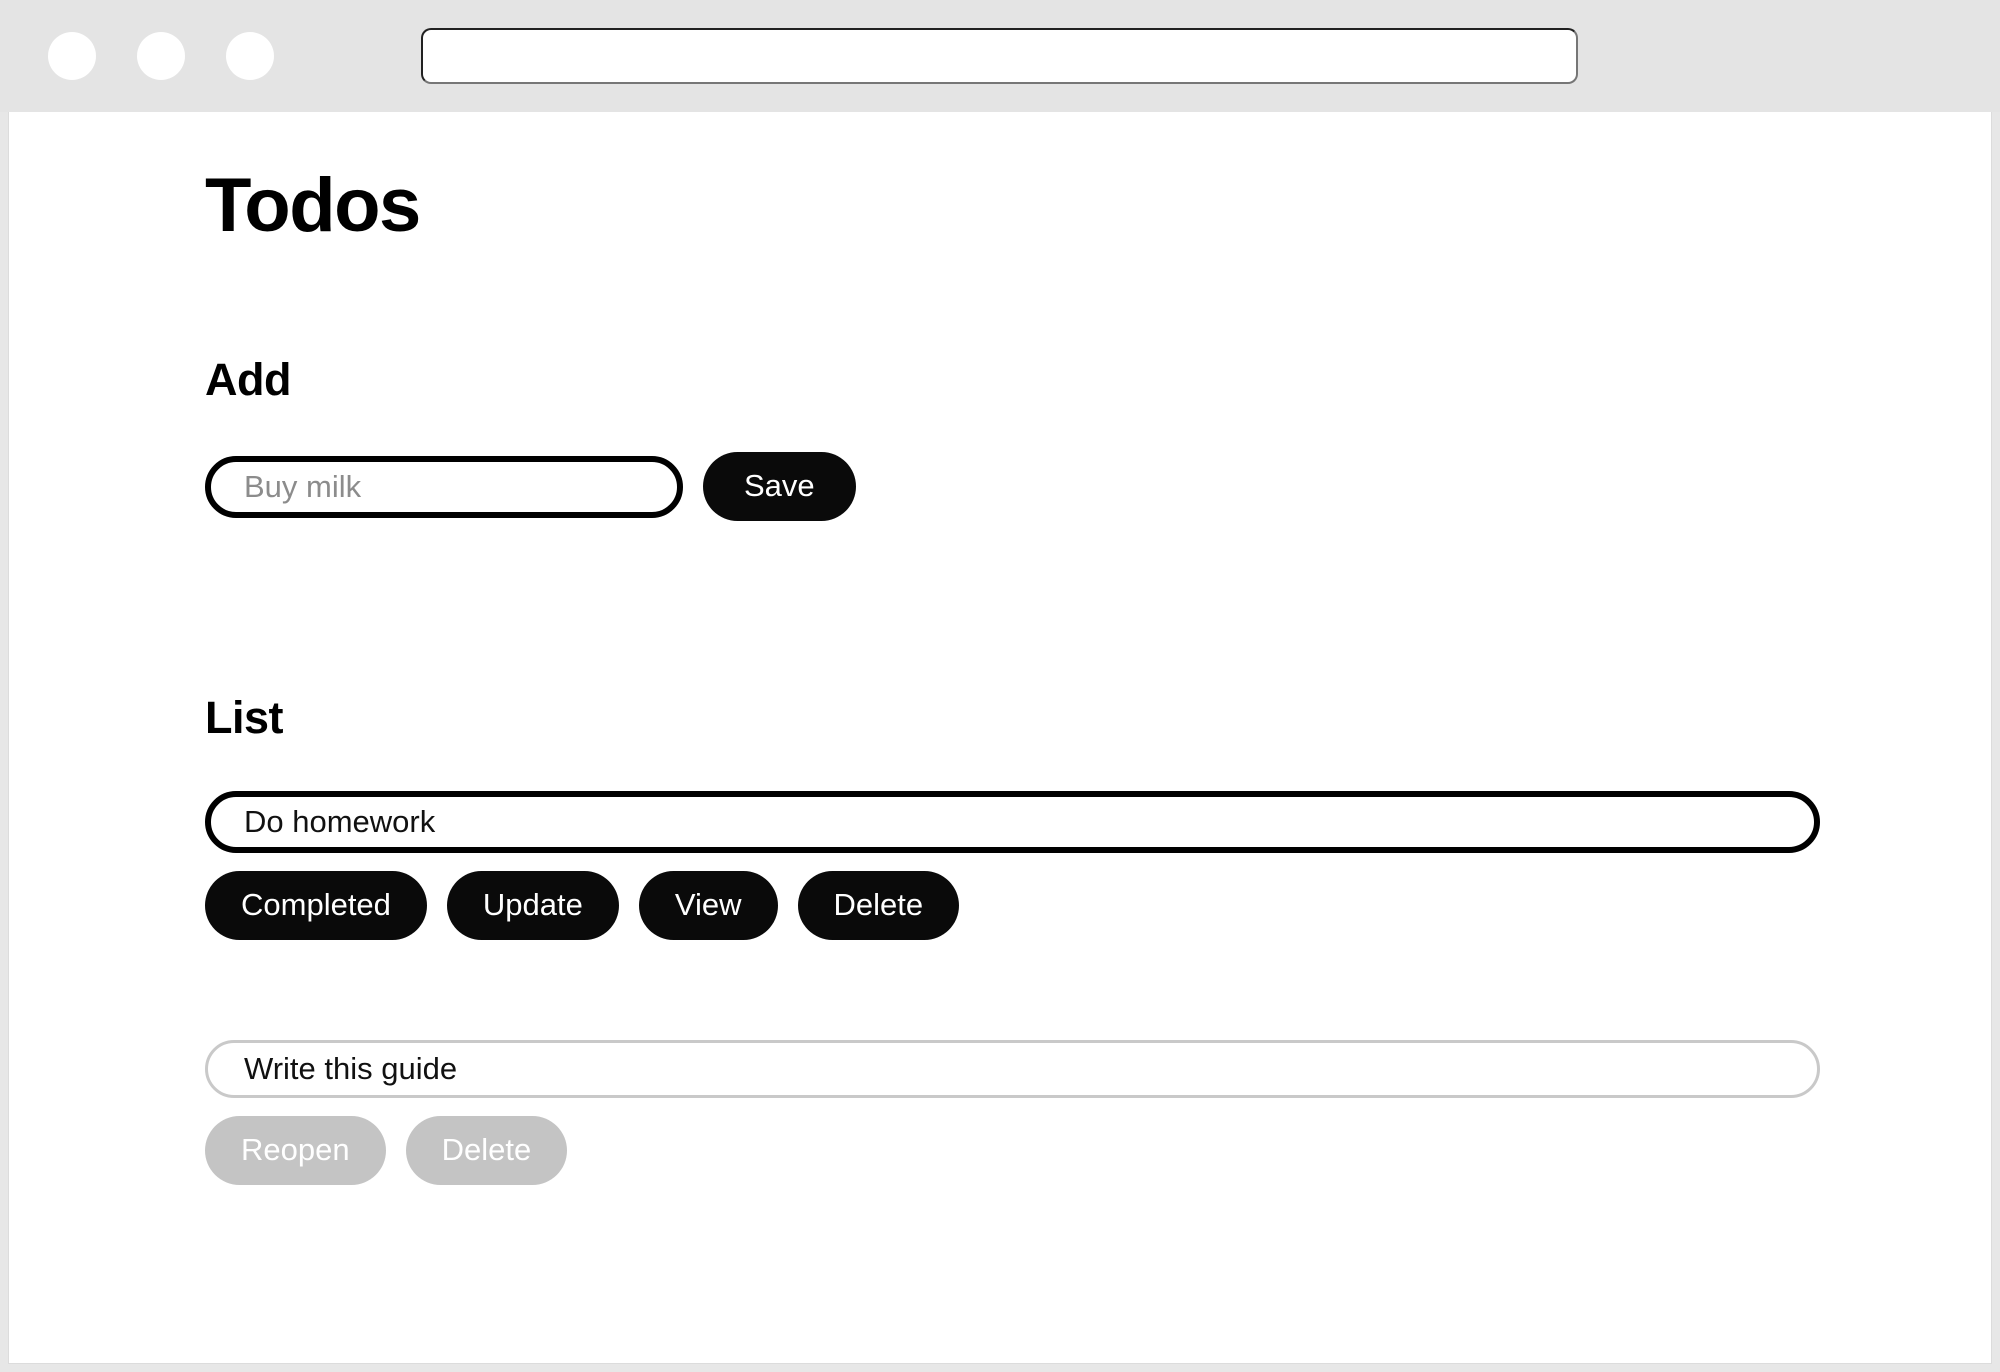 Image resolution: width=2000 pixels, height=1372 pixels. I want to click on page-title: Todos, so click(313, 205).